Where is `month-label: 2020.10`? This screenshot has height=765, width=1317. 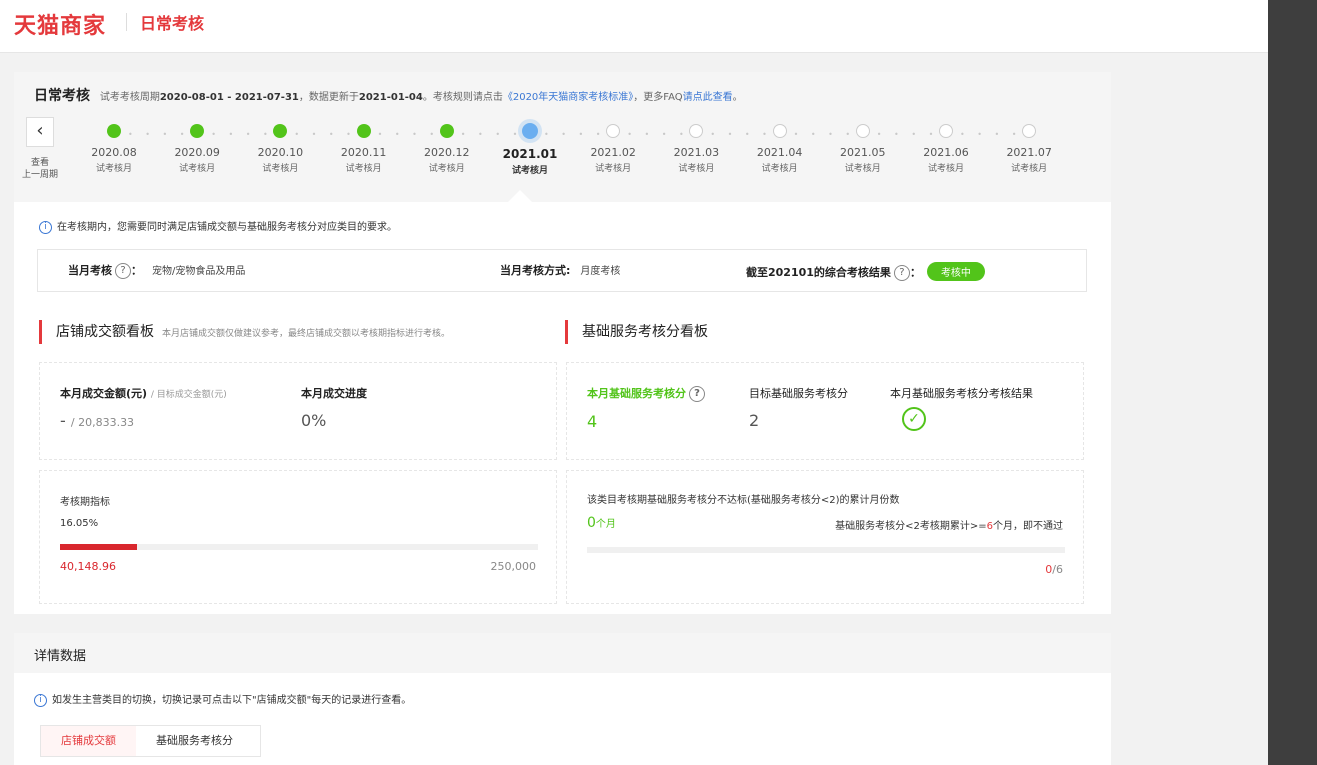 month-label: 2020.10 is located at coordinates (280, 152).